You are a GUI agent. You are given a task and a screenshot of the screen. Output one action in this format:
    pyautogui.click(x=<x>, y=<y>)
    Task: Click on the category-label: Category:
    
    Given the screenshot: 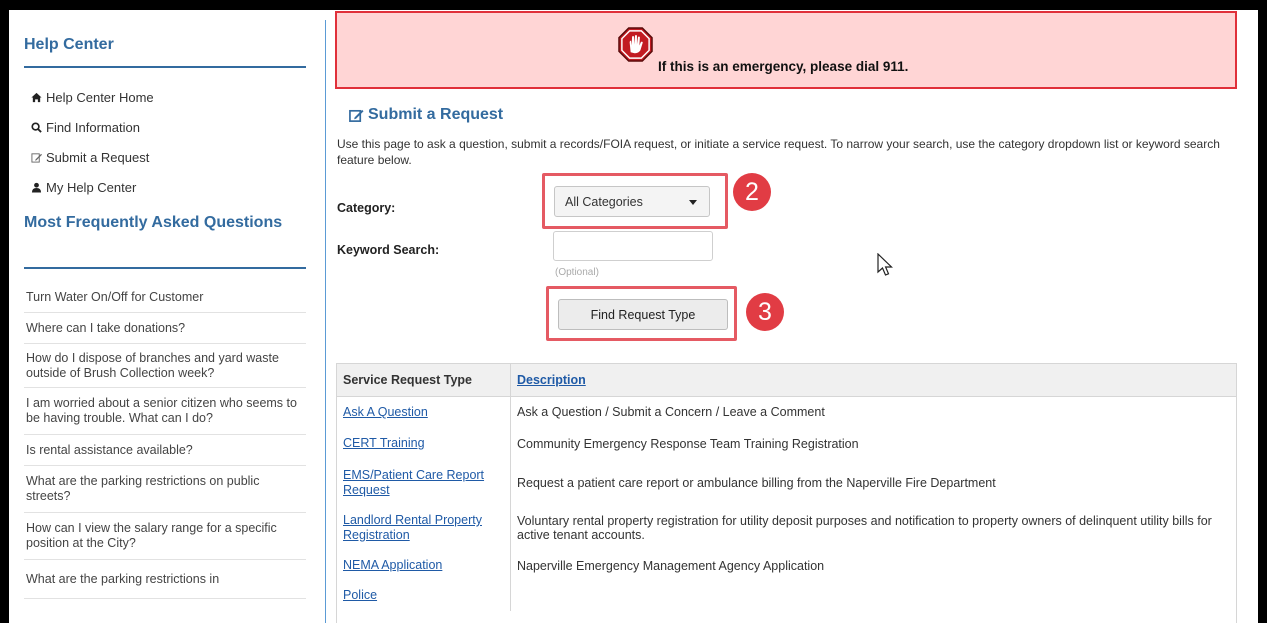 What is the action you would take?
    pyautogui.click(x=366, y=208)
    